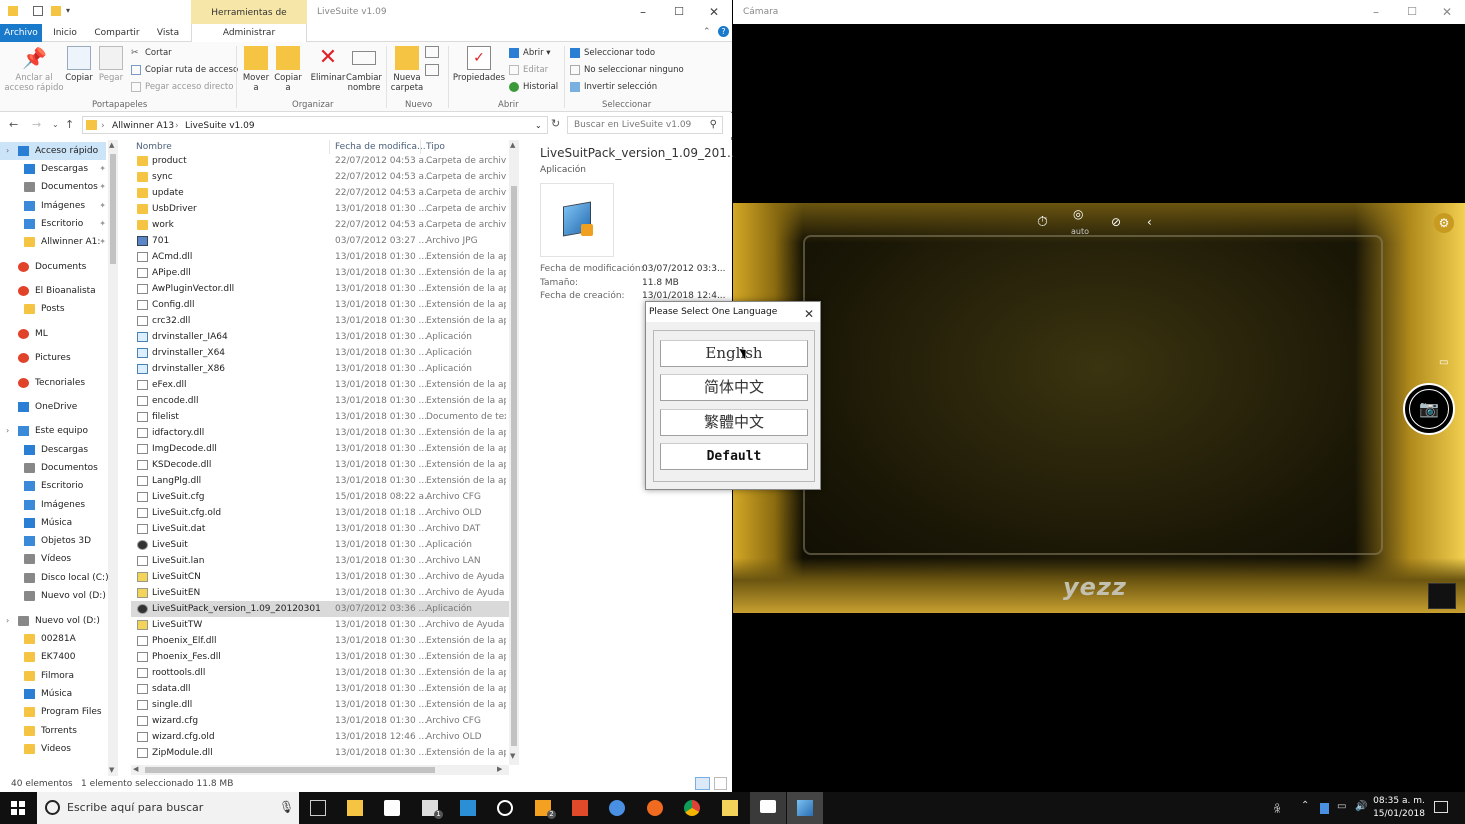 The image size is (1465, 824). What do you see at coordinates (54, 578) in the screenshot?
I see `nav-item: Disco local (C:)` at bounding box center [54, 578].